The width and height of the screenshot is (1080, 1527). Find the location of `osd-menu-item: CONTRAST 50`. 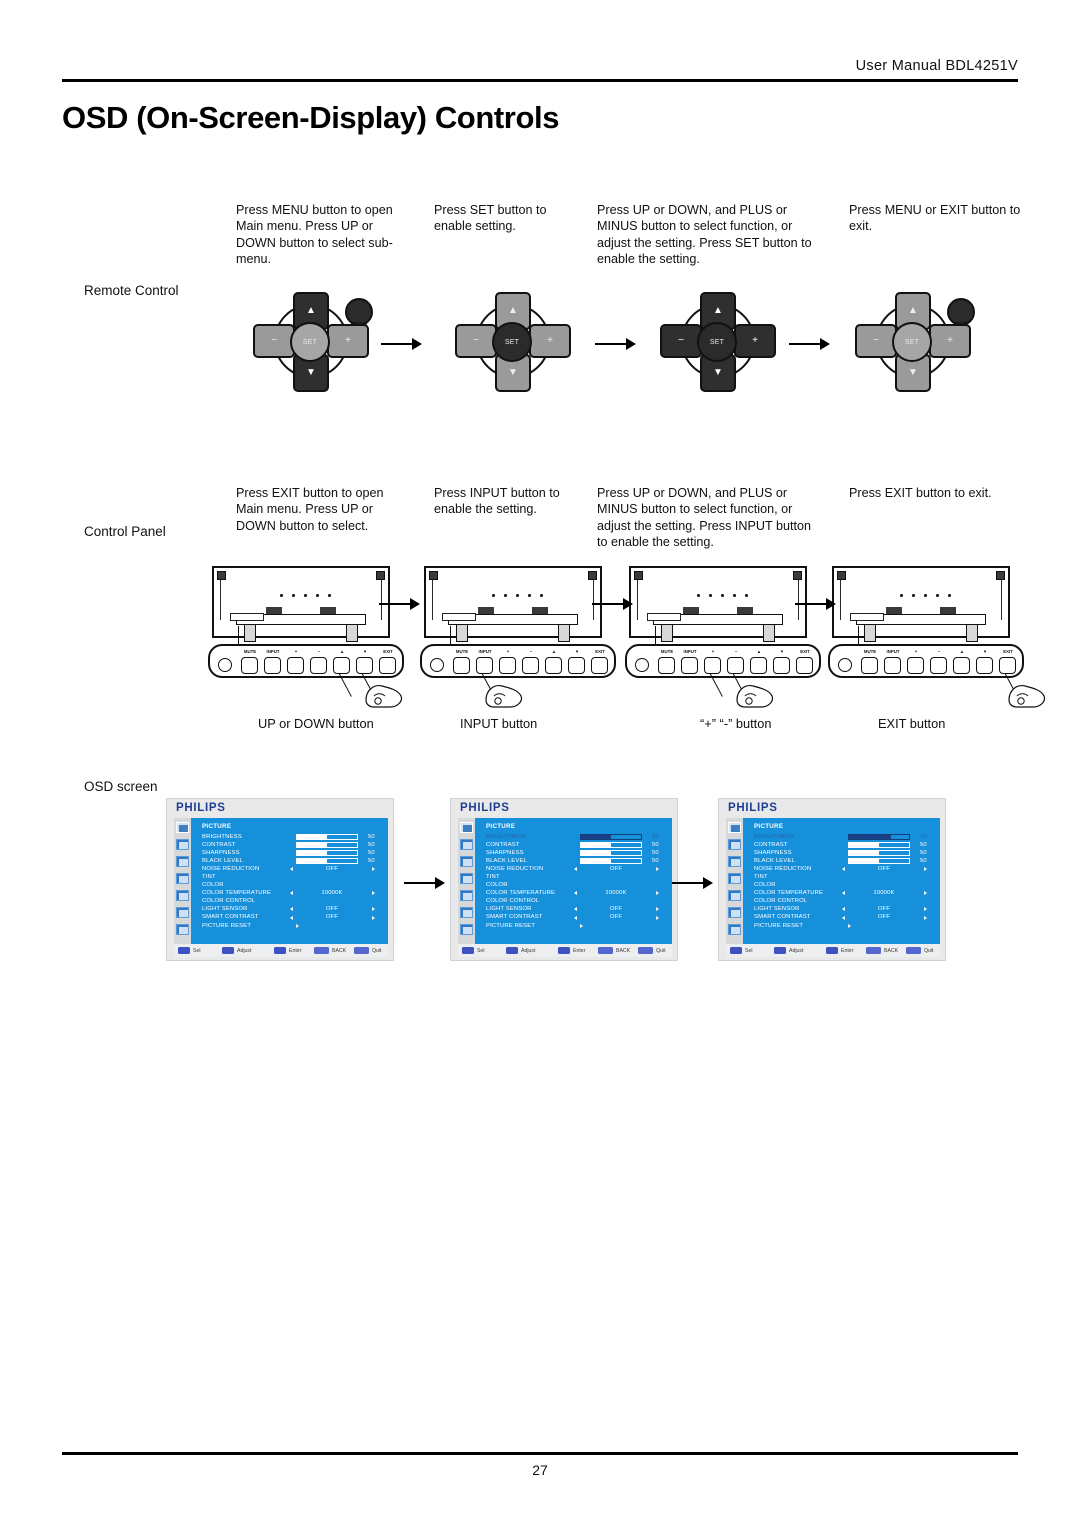

osd-menu-item: CONTRAST 50 is located at coordinates (291, 845).